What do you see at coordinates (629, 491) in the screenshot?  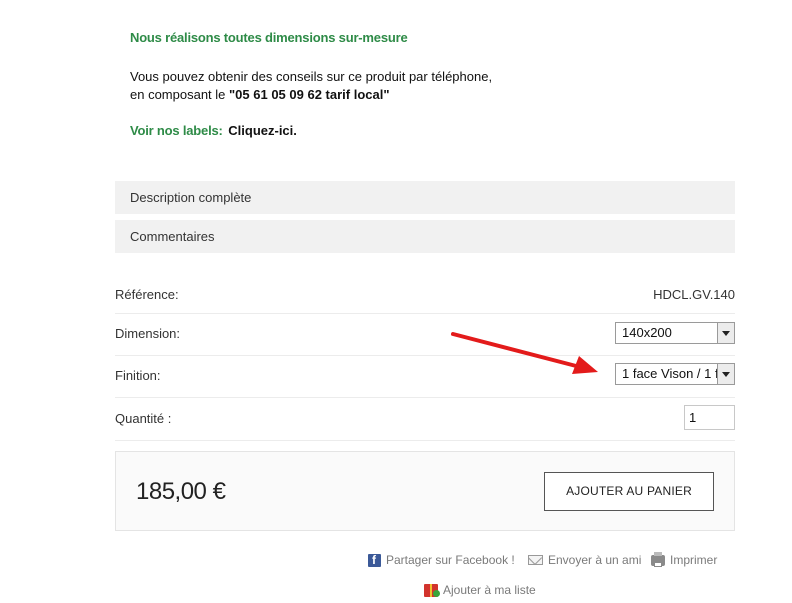 I see `add-to-cart-button: AJOUTER AU PANIER` at bounding box center [629, 491].